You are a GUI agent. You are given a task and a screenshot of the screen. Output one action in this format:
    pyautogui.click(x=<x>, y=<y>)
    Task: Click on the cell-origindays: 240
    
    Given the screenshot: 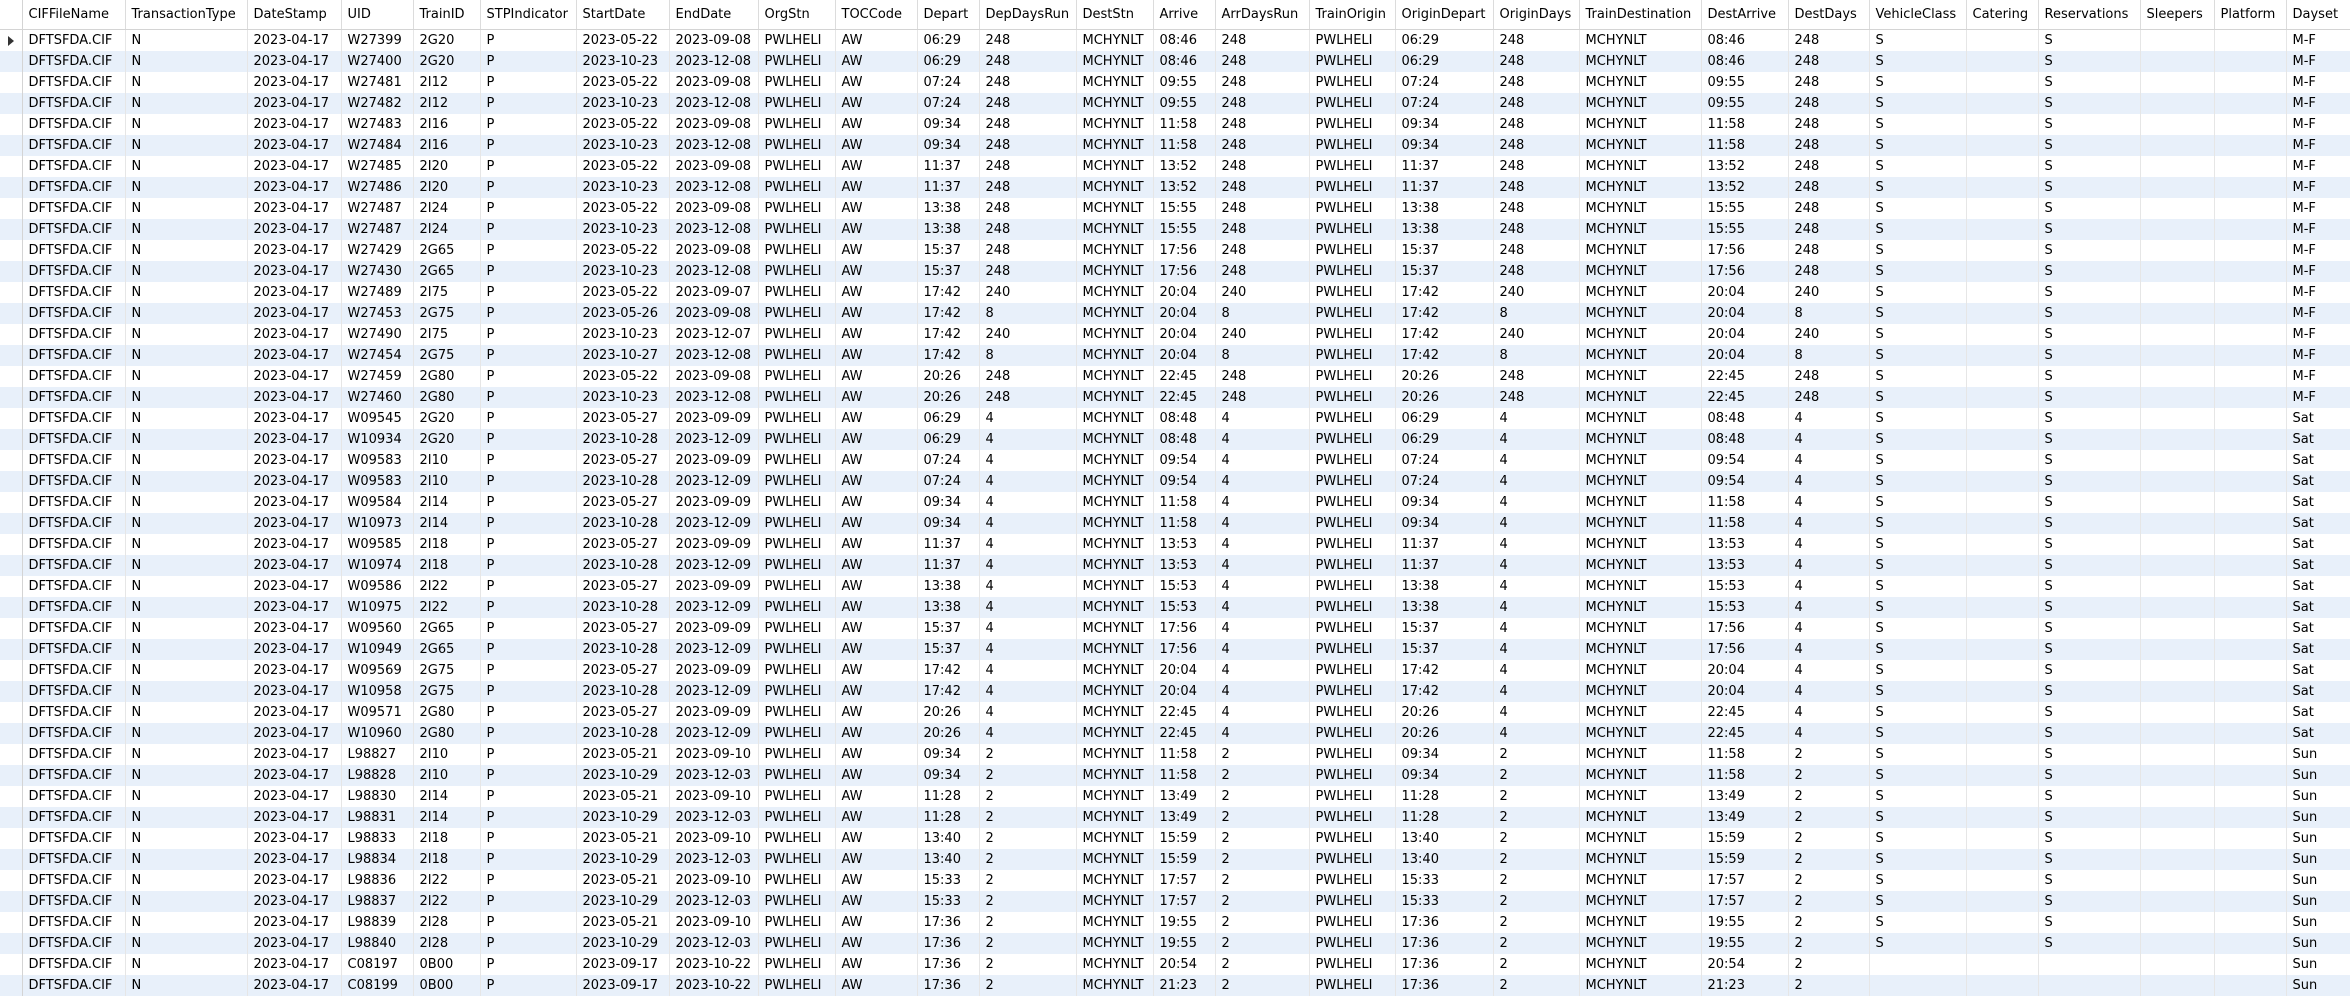 What is the action you would take?
    pyautogui.click(x=1536, y=334)
    